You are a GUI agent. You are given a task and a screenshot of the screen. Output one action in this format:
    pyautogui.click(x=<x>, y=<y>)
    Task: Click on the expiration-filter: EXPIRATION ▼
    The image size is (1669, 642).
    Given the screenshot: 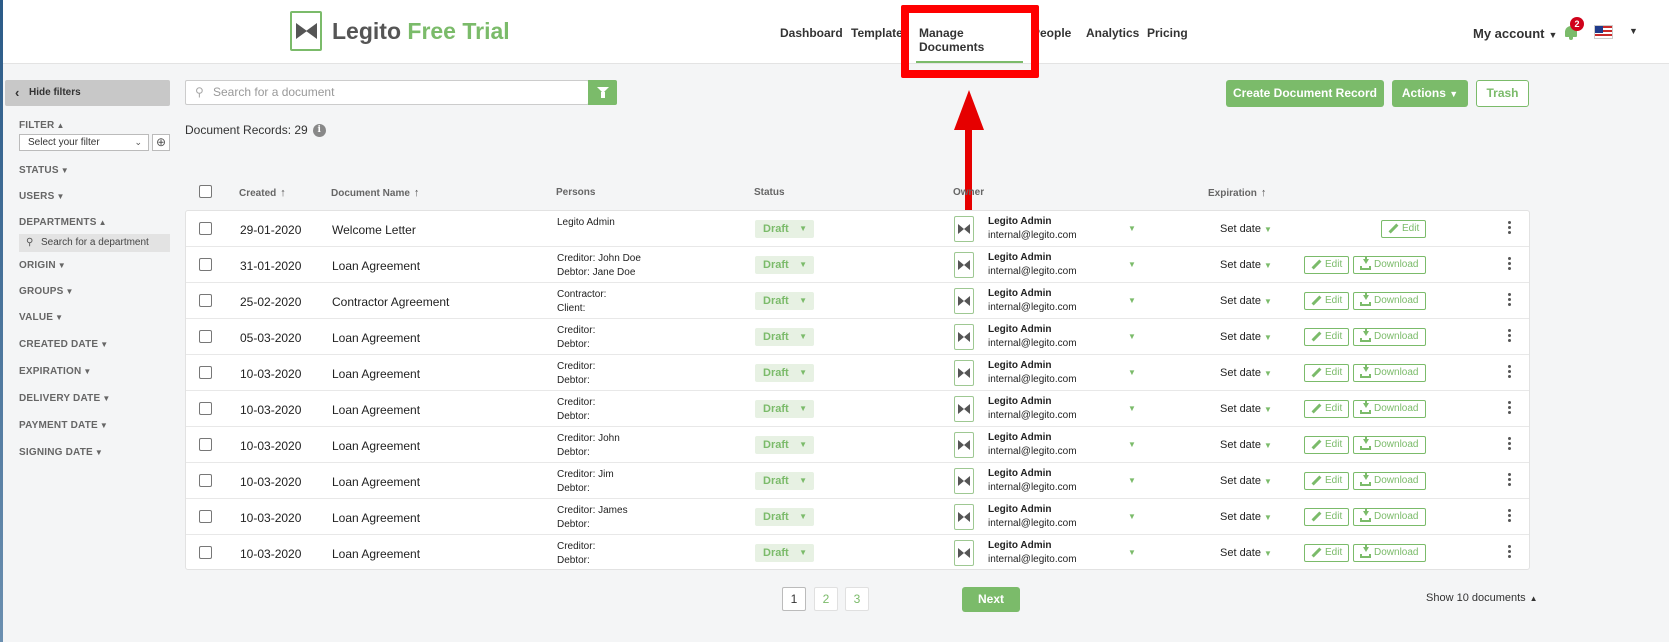 What is the action you would take?
    pyautogui.click(x=55, y=371)
    